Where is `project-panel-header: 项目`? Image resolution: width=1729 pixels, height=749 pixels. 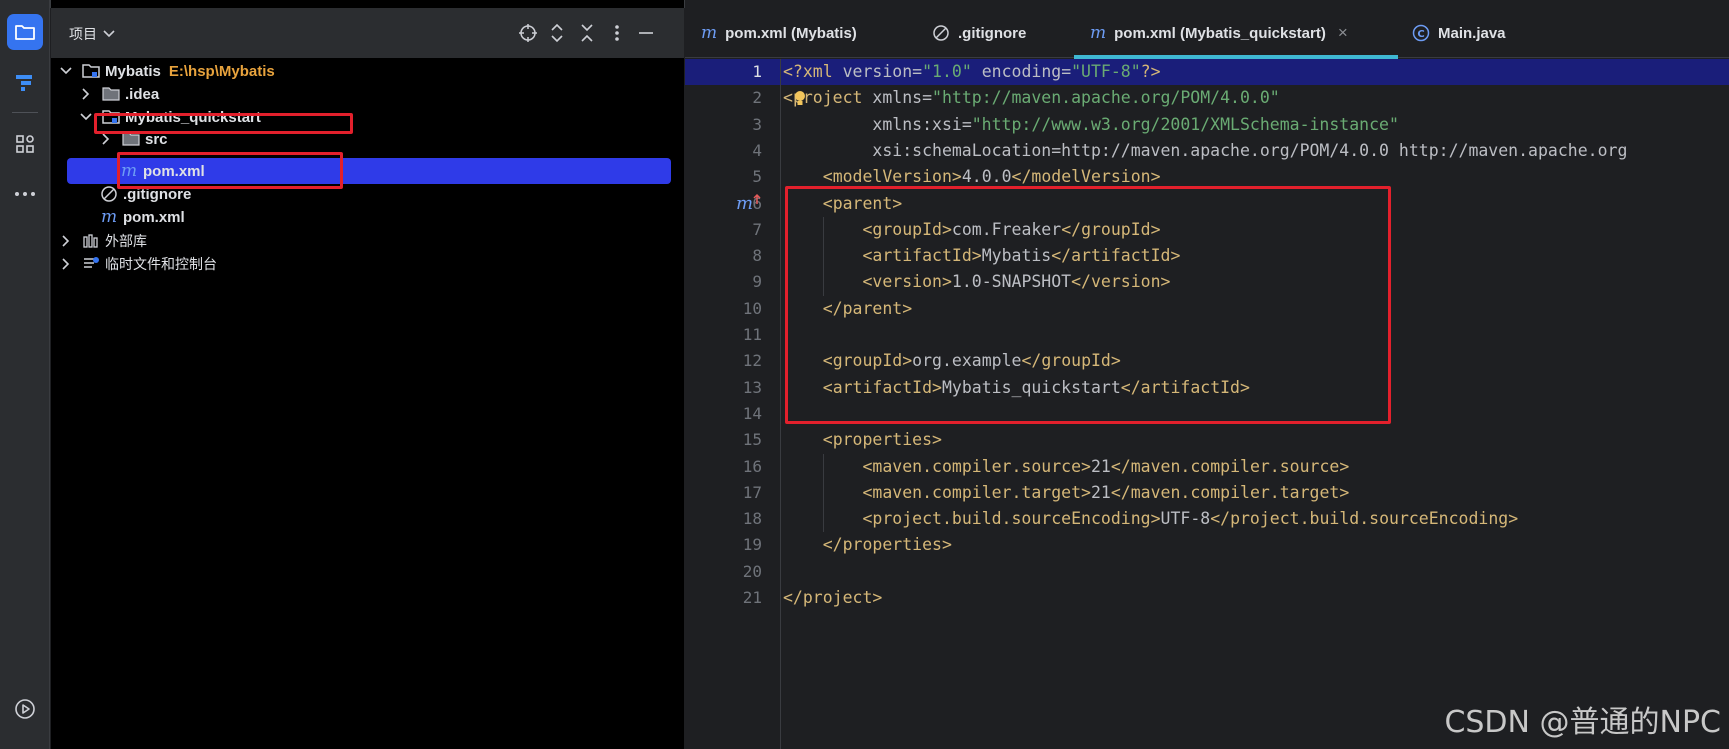 project-panel-header: 项目 is located at coordinates (367, 33).